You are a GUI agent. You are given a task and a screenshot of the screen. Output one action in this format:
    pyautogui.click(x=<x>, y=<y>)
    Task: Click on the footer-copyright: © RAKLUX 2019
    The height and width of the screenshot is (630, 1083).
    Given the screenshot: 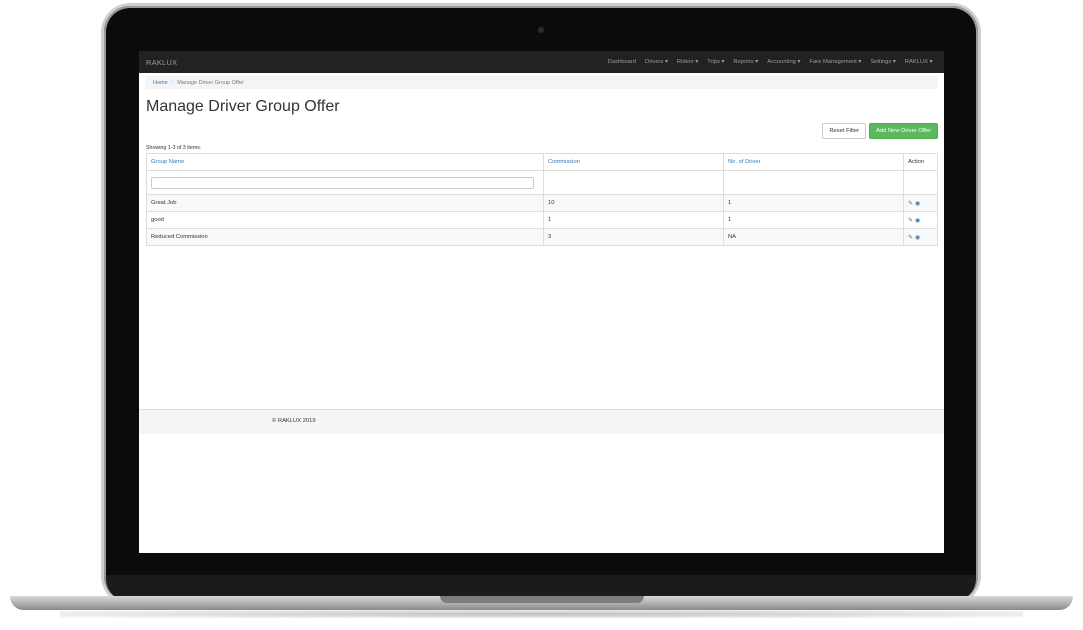 What is the action you would take?
    pyautogui.click(x=294, y=421)
    